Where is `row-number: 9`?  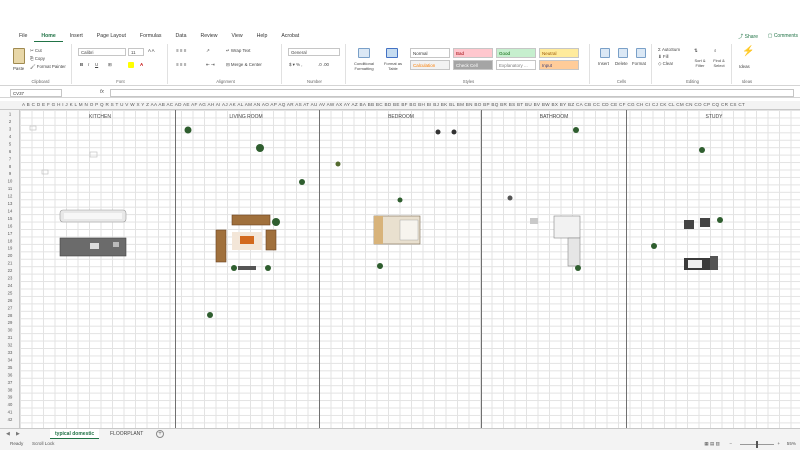
row-number: 9 is located at coordinates (10, 173).